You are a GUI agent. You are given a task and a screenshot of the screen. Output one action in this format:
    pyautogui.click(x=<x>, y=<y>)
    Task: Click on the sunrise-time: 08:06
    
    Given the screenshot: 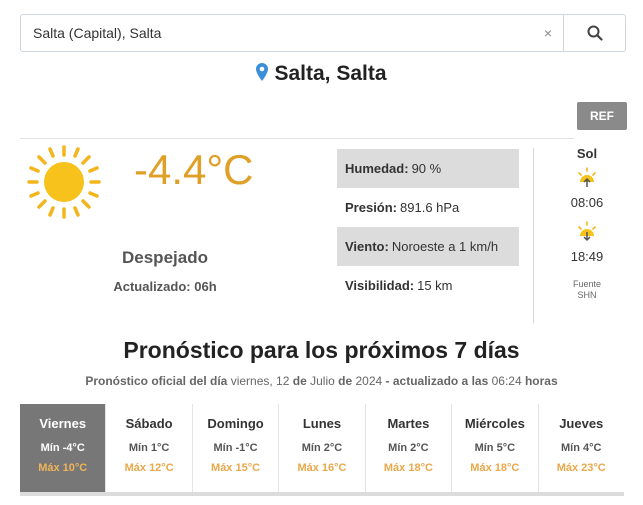 What is the action you would take?
    pyautogui.click(x=587, y=202)
    